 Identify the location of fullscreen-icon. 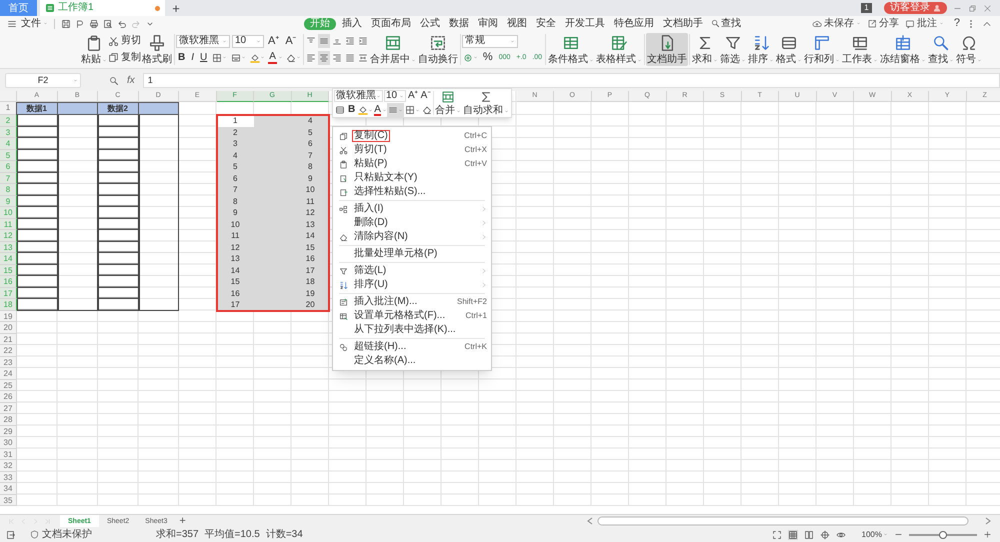
(777, 535).